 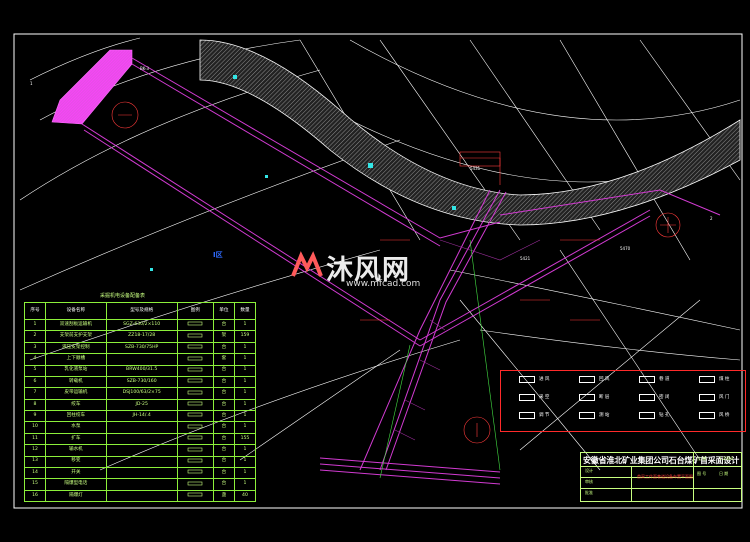 What do you see at coordinates (223, 336) in the screenshot?
I see `table-cell: 架` at bounding box center [223, 336].